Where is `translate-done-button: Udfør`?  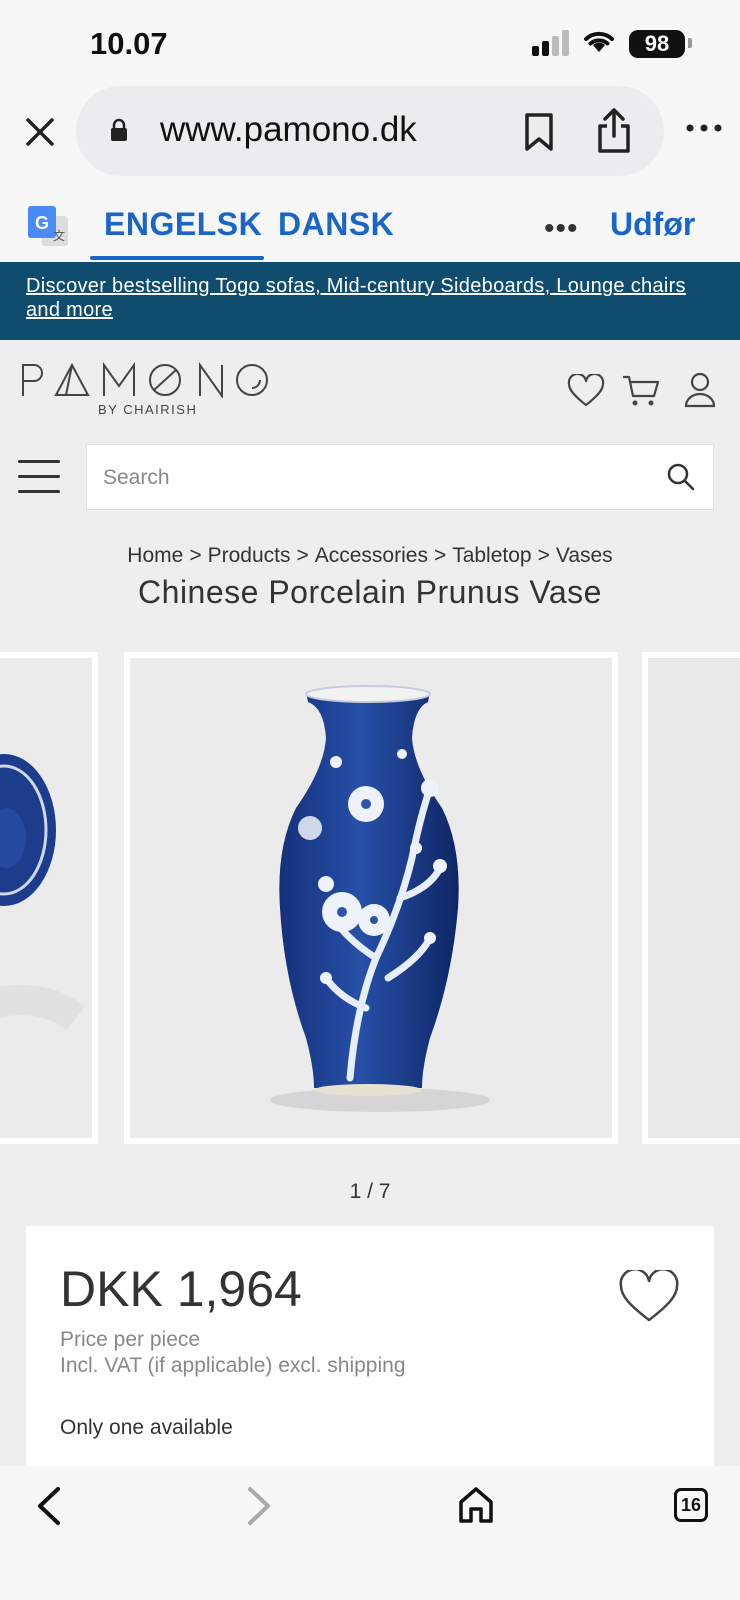
translate-done-button: Udfør is located at coordinates (652, 224).